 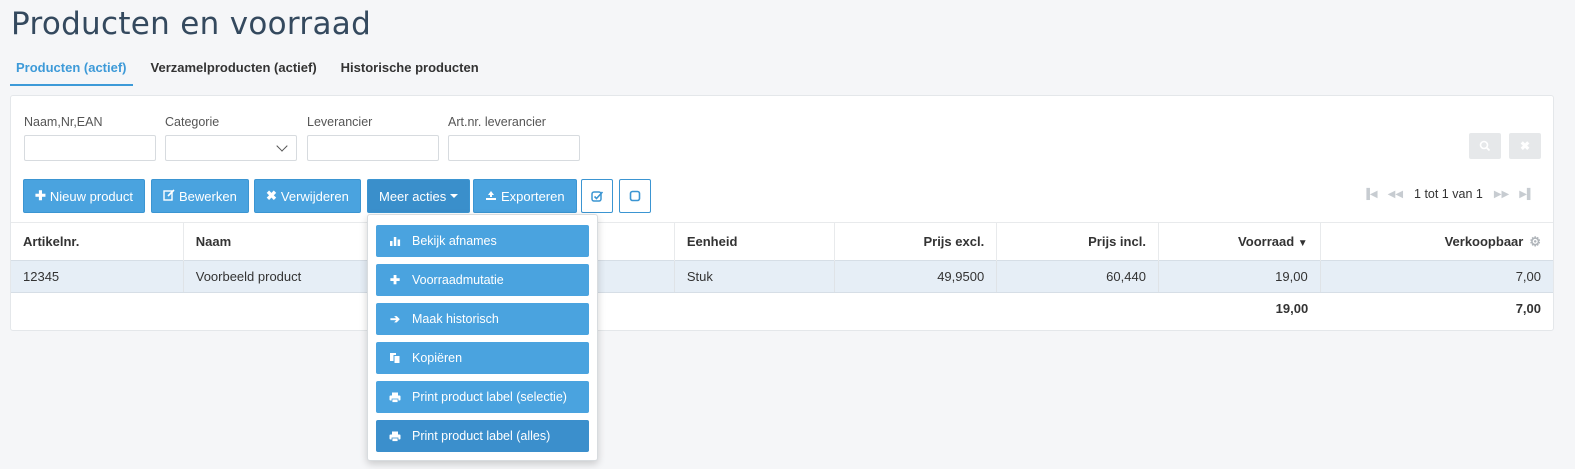 What do you see at coordinates (489, 397) in the screenshot?
I see `menu-item-label: Print product label (selectie)` at bounding box center [489, 397].